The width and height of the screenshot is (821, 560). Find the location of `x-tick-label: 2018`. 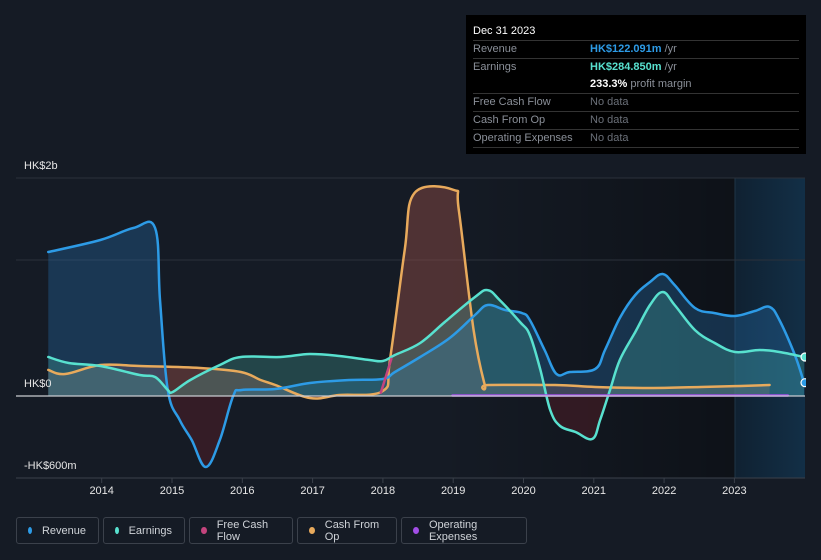

x-tick-label: 2018 is located at coordinates (383, 491).